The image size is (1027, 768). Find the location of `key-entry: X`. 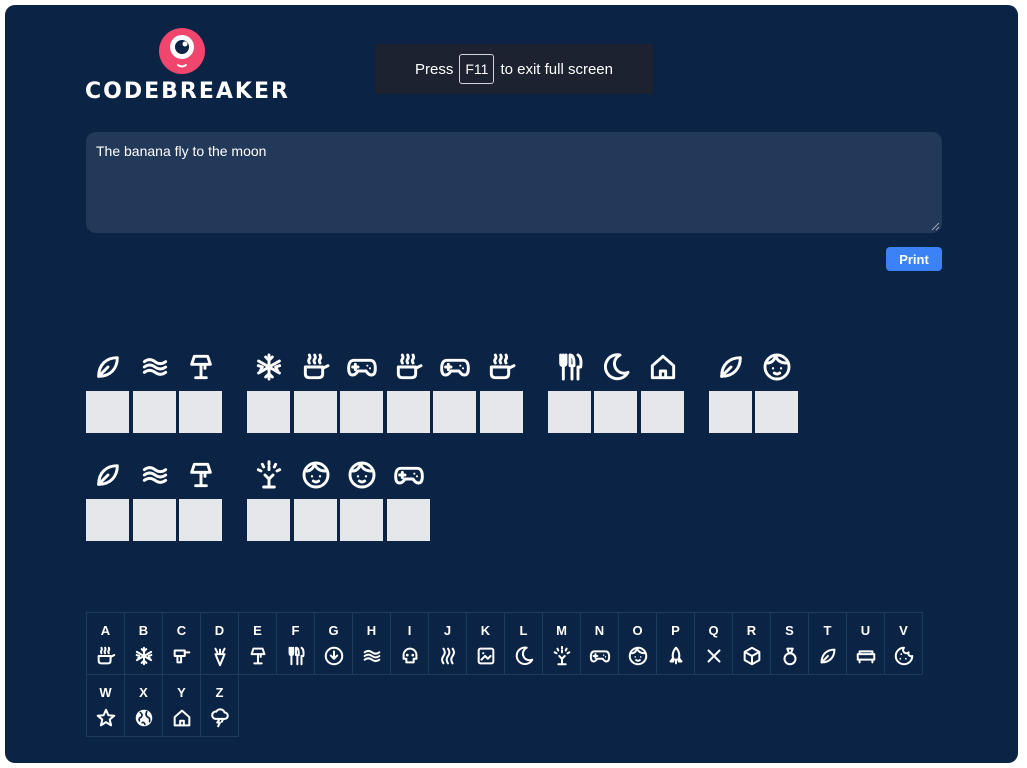

key-entry: X is located at coordinates (143, 705).